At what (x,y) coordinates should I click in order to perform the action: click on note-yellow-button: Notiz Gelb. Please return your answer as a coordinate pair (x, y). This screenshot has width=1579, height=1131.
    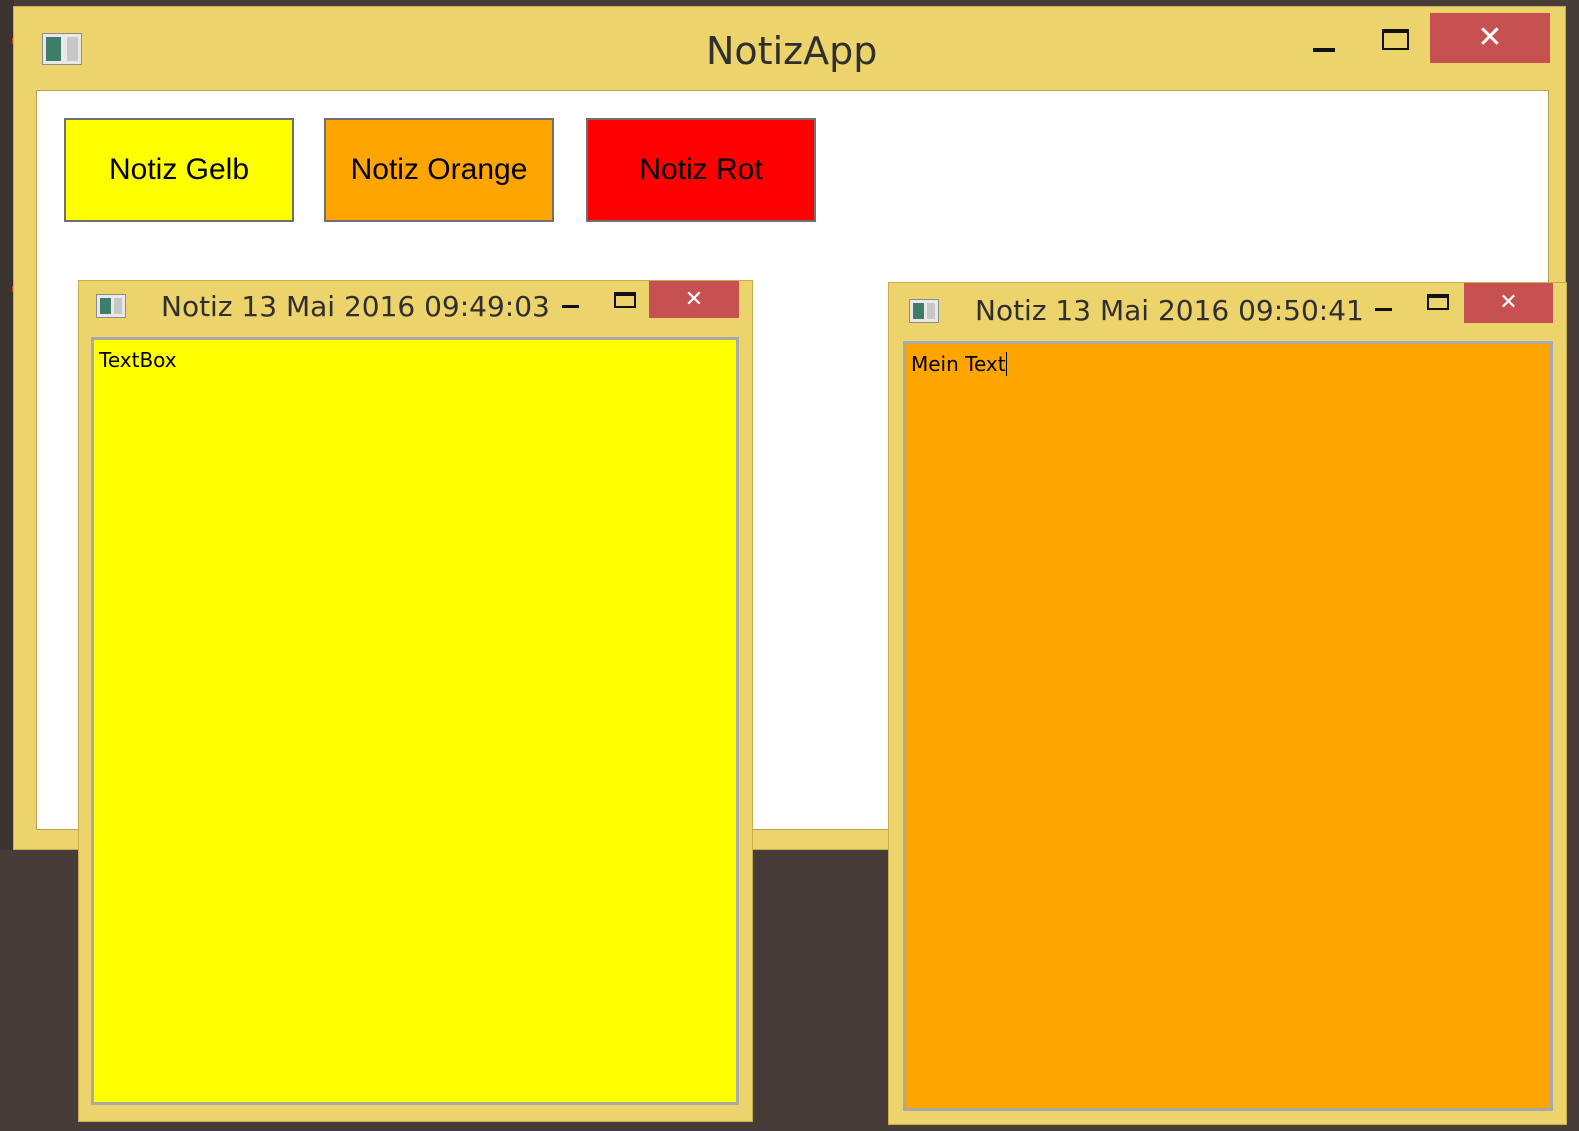
    Looking at the image, I should click on (179, 170).